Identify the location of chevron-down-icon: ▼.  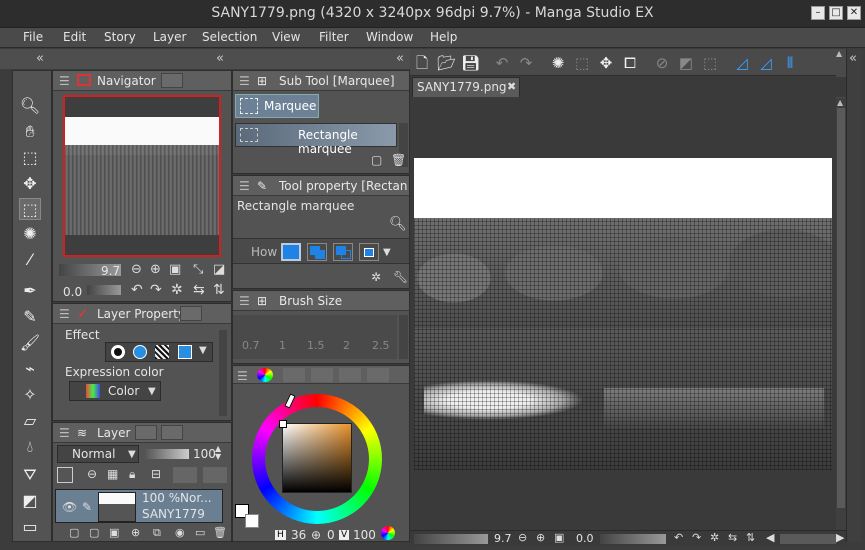
(387, 252).